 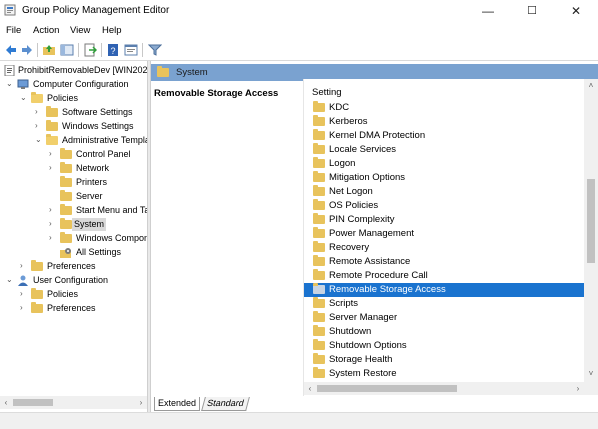 I want to click on tree-node-user-policies: › Policies, so click(x=73, y=294).